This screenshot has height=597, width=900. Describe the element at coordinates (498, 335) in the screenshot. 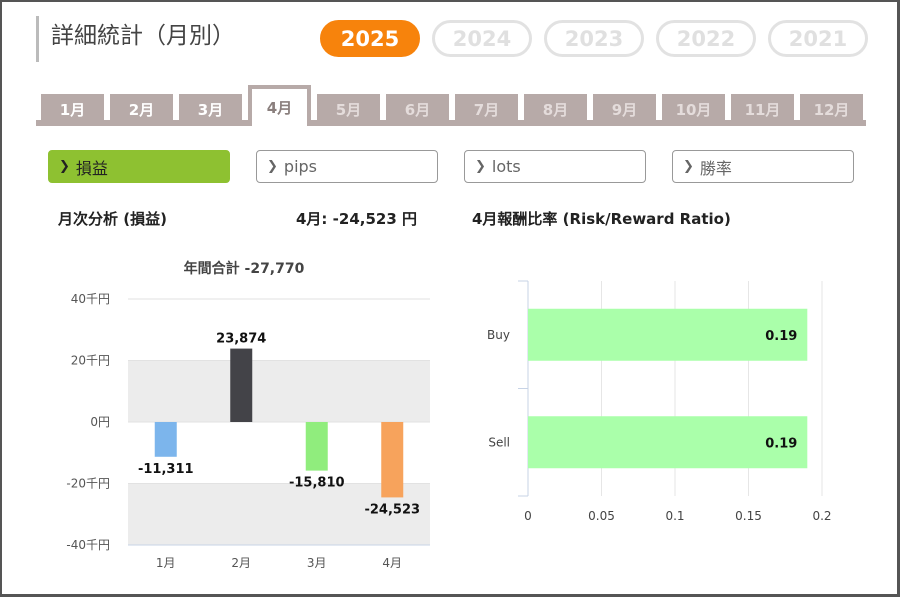

I see `y-tick-label: Buy` at that location.